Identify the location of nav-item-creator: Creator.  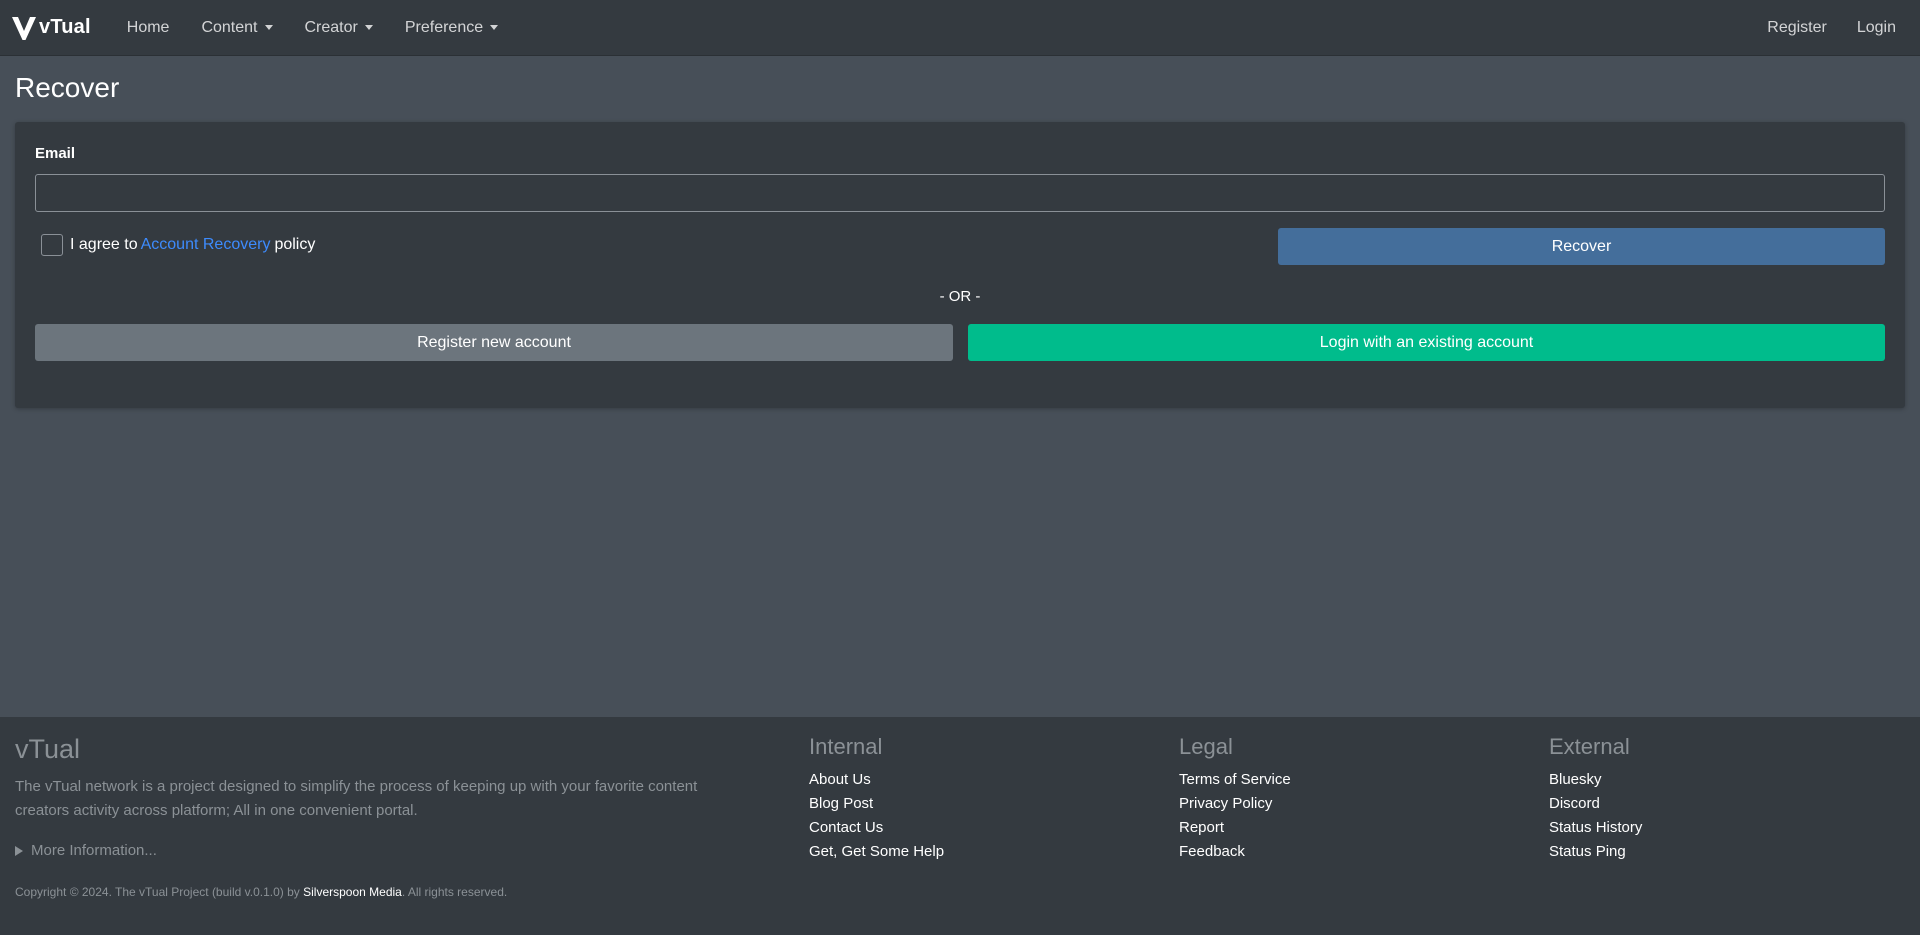
(339, 28).